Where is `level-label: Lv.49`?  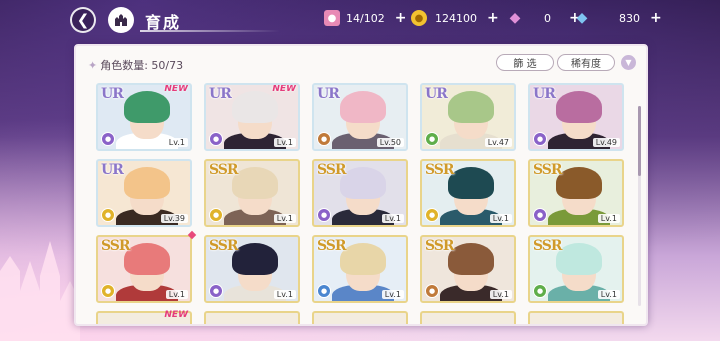 level-label: Lv.49 is located at coordinates (606, 142).